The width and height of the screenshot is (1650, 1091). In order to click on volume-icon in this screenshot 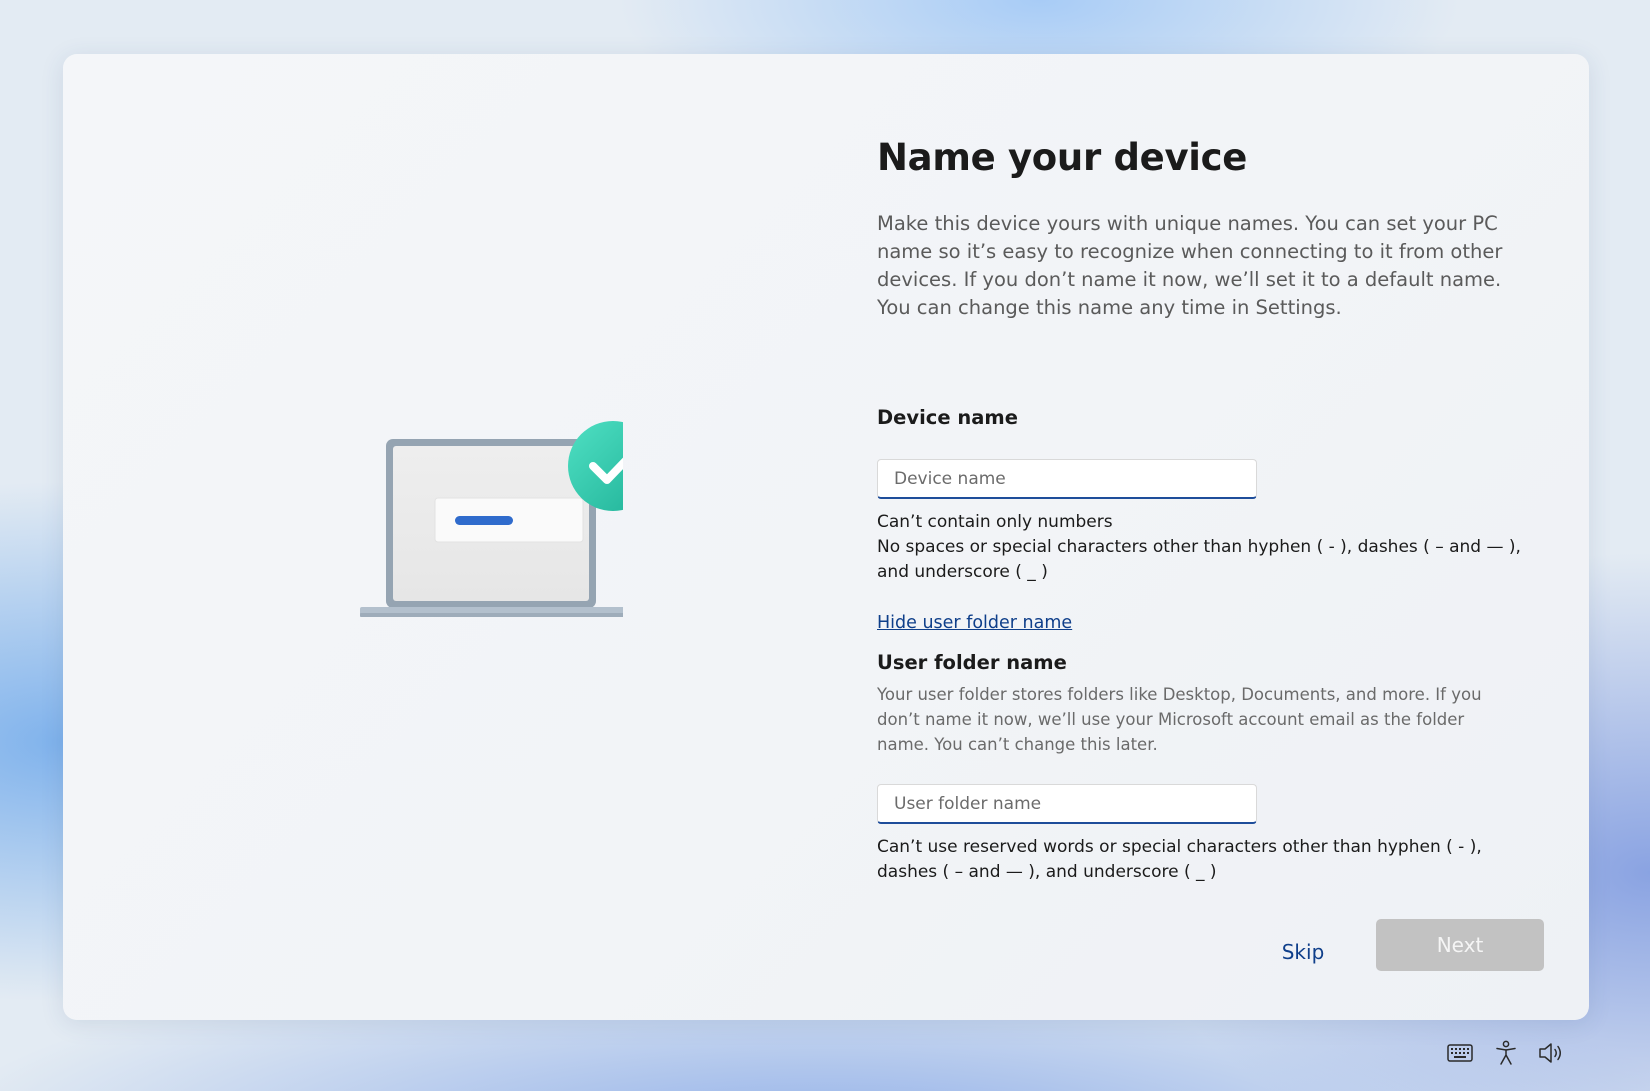, I will do `click(1552, 1053)`.